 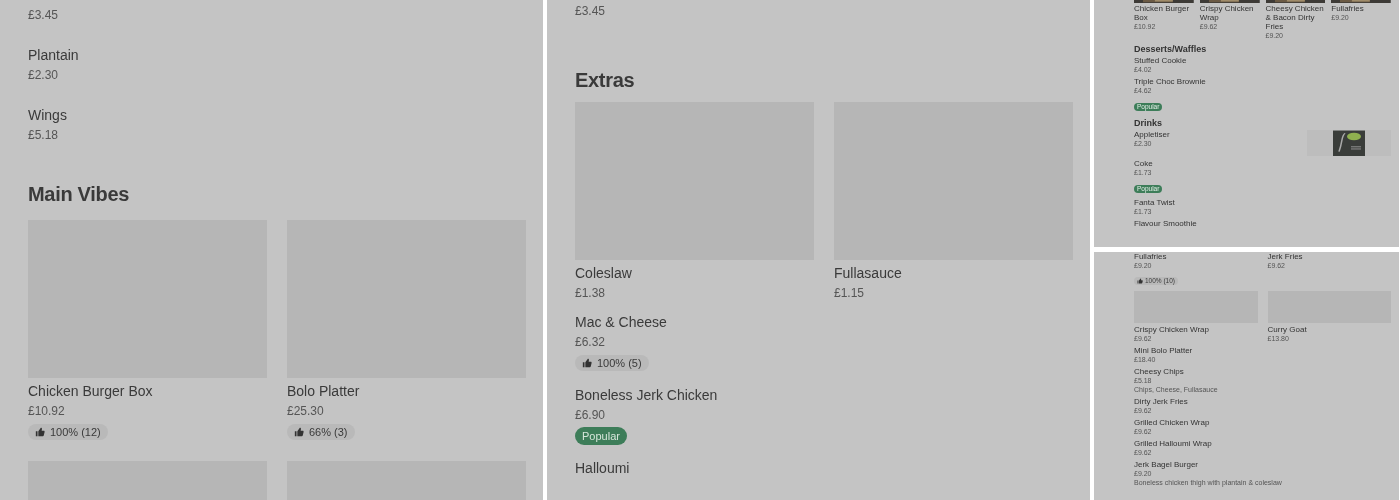 What do you see at coordinates (868, 273) in the screenshot?
I see `item-name: Fullasauce` at bounding box center [868, 273].